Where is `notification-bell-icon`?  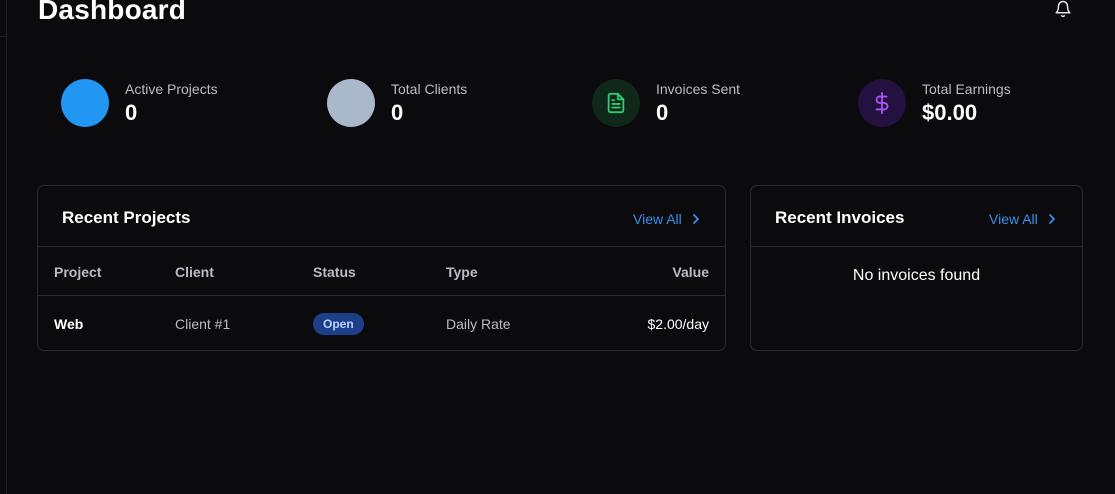 notification-bell-icon is located at coordinates (1063, 9).